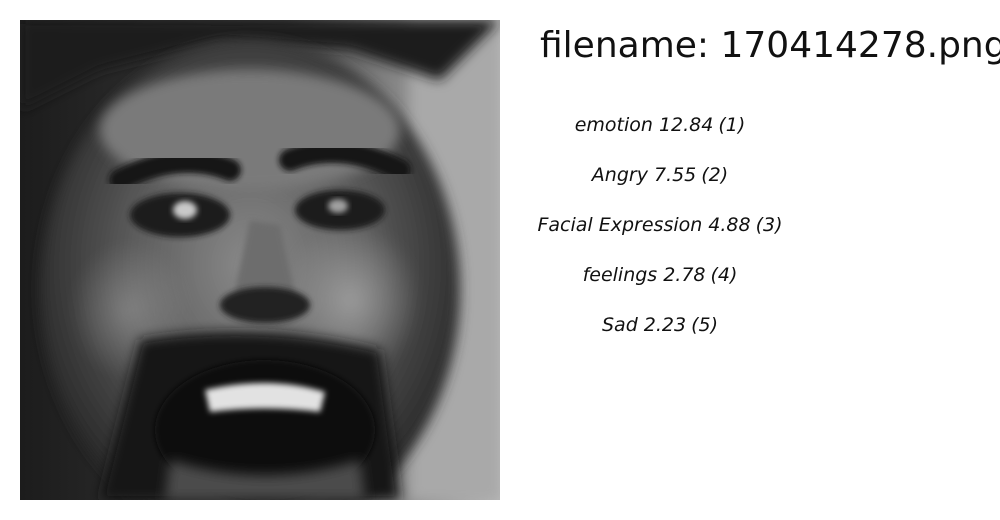 The width and height of the screenshot is (1000, 520). I want to click on filename-value: 170414278.png, so click(860, 45).